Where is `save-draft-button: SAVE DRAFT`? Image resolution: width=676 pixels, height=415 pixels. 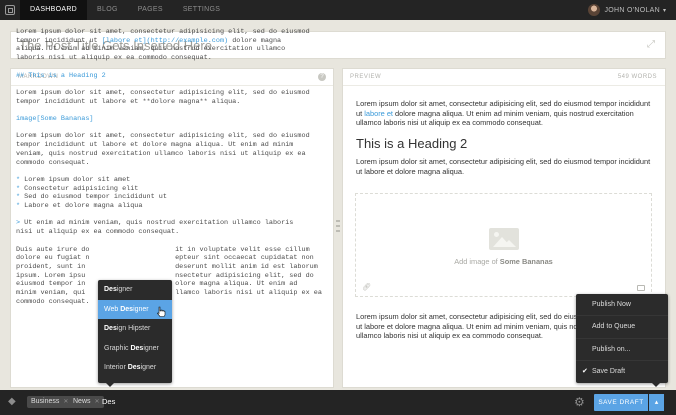 save-draft-button: SAVE DRAFT is located at coordinates (621, 402).